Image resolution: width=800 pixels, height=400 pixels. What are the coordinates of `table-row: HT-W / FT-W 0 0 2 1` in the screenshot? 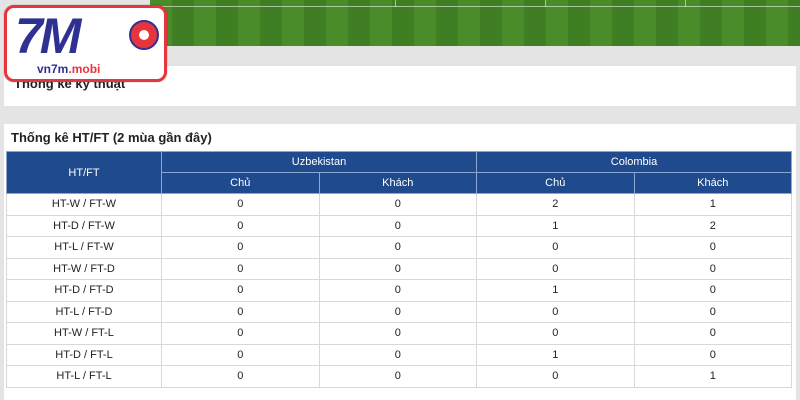 It's located at (399, 204).